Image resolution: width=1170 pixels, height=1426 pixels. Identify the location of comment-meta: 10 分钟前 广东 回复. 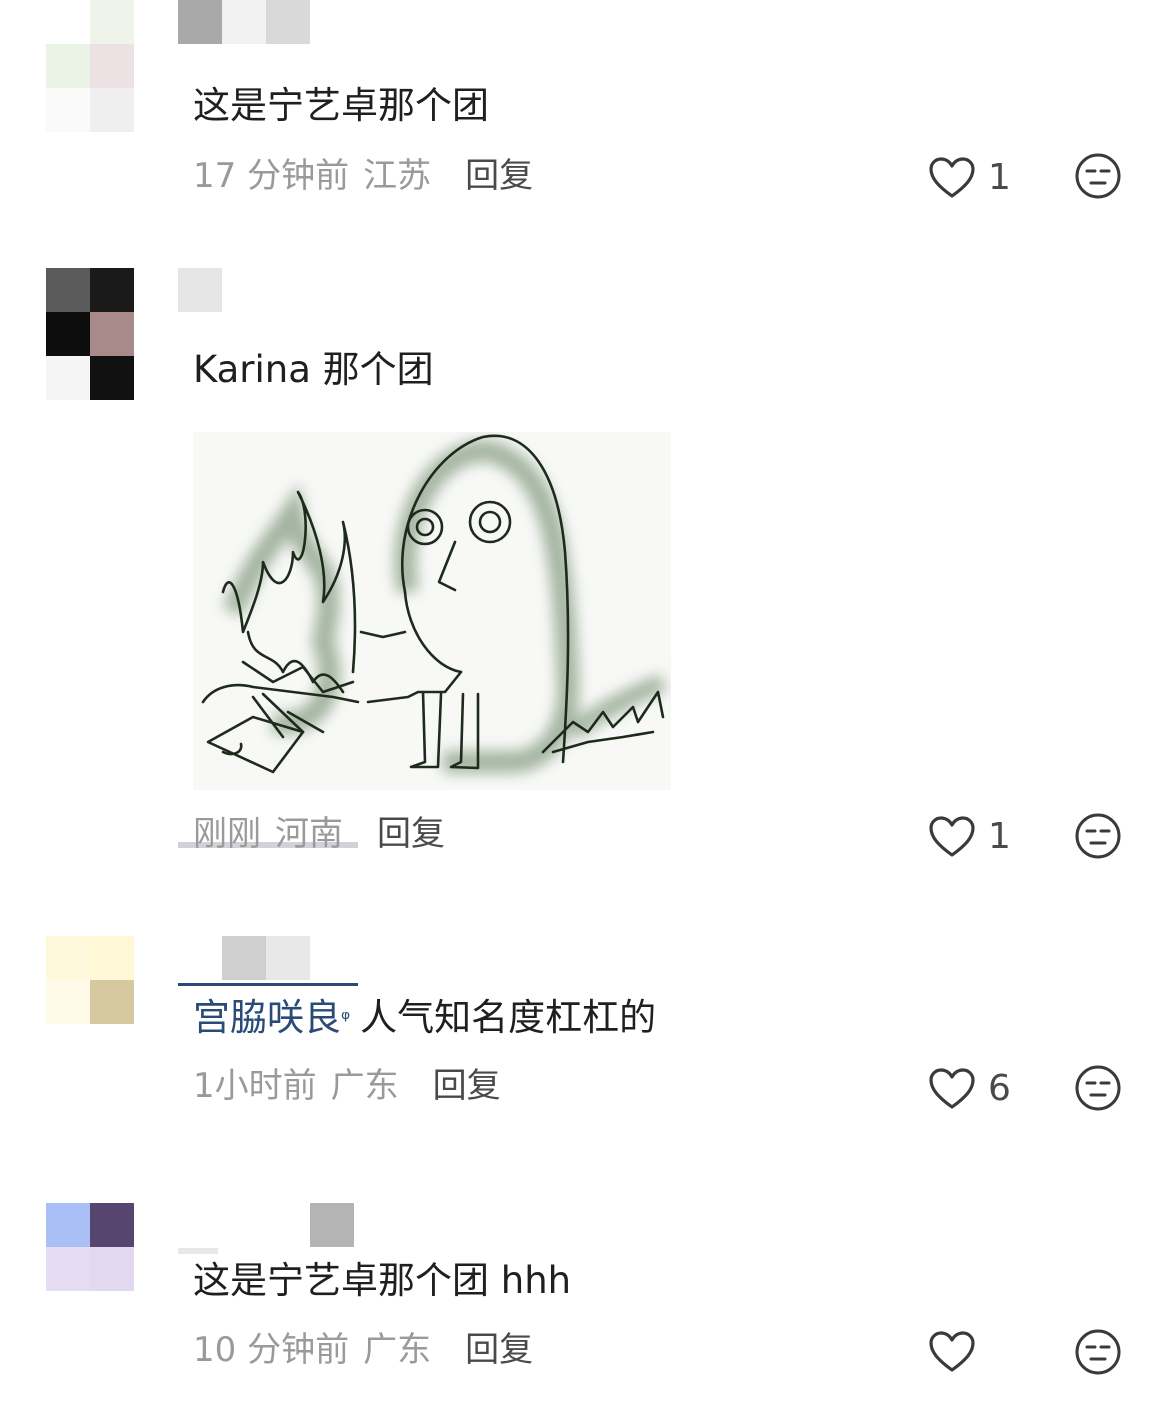
(363, 1350).